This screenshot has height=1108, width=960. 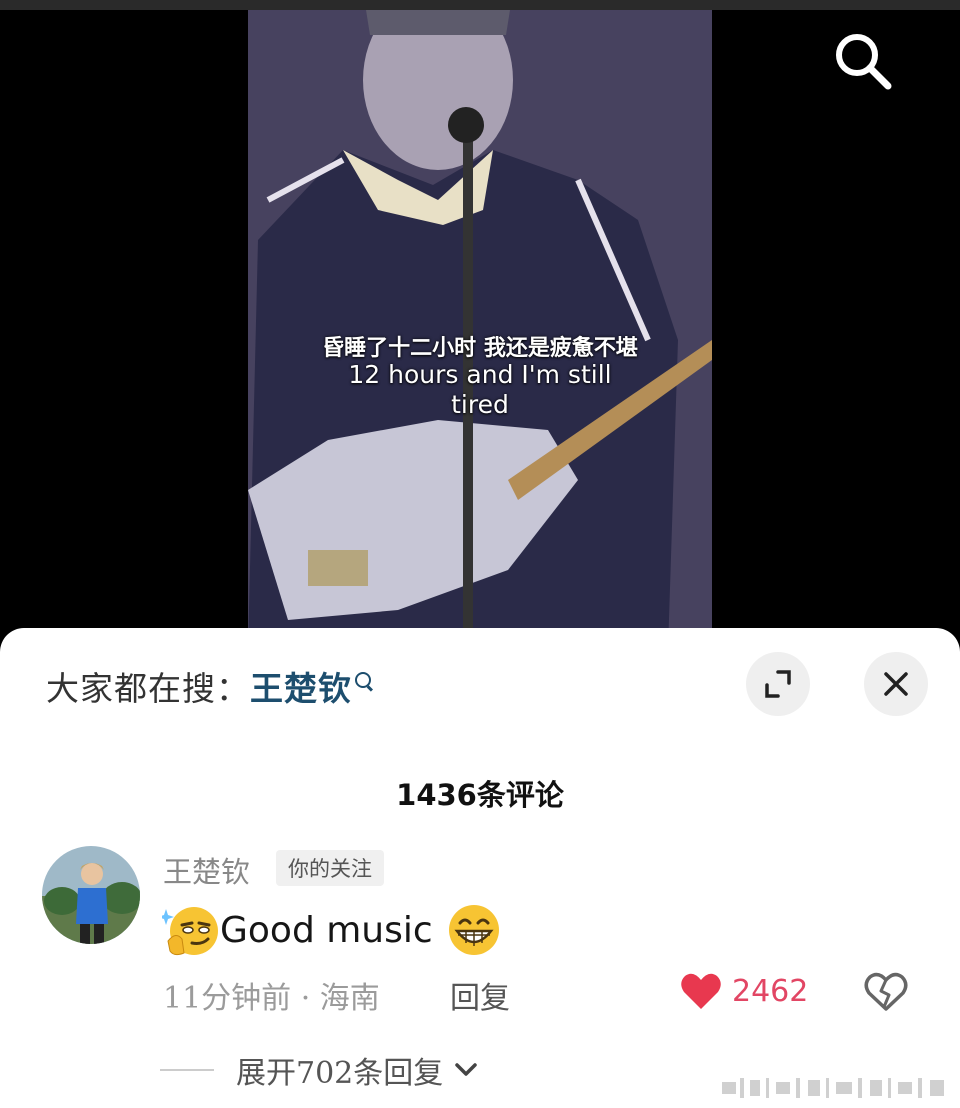 I want to click on expand-replies-label: 展开702条回复, so click(x=340, y=1073).